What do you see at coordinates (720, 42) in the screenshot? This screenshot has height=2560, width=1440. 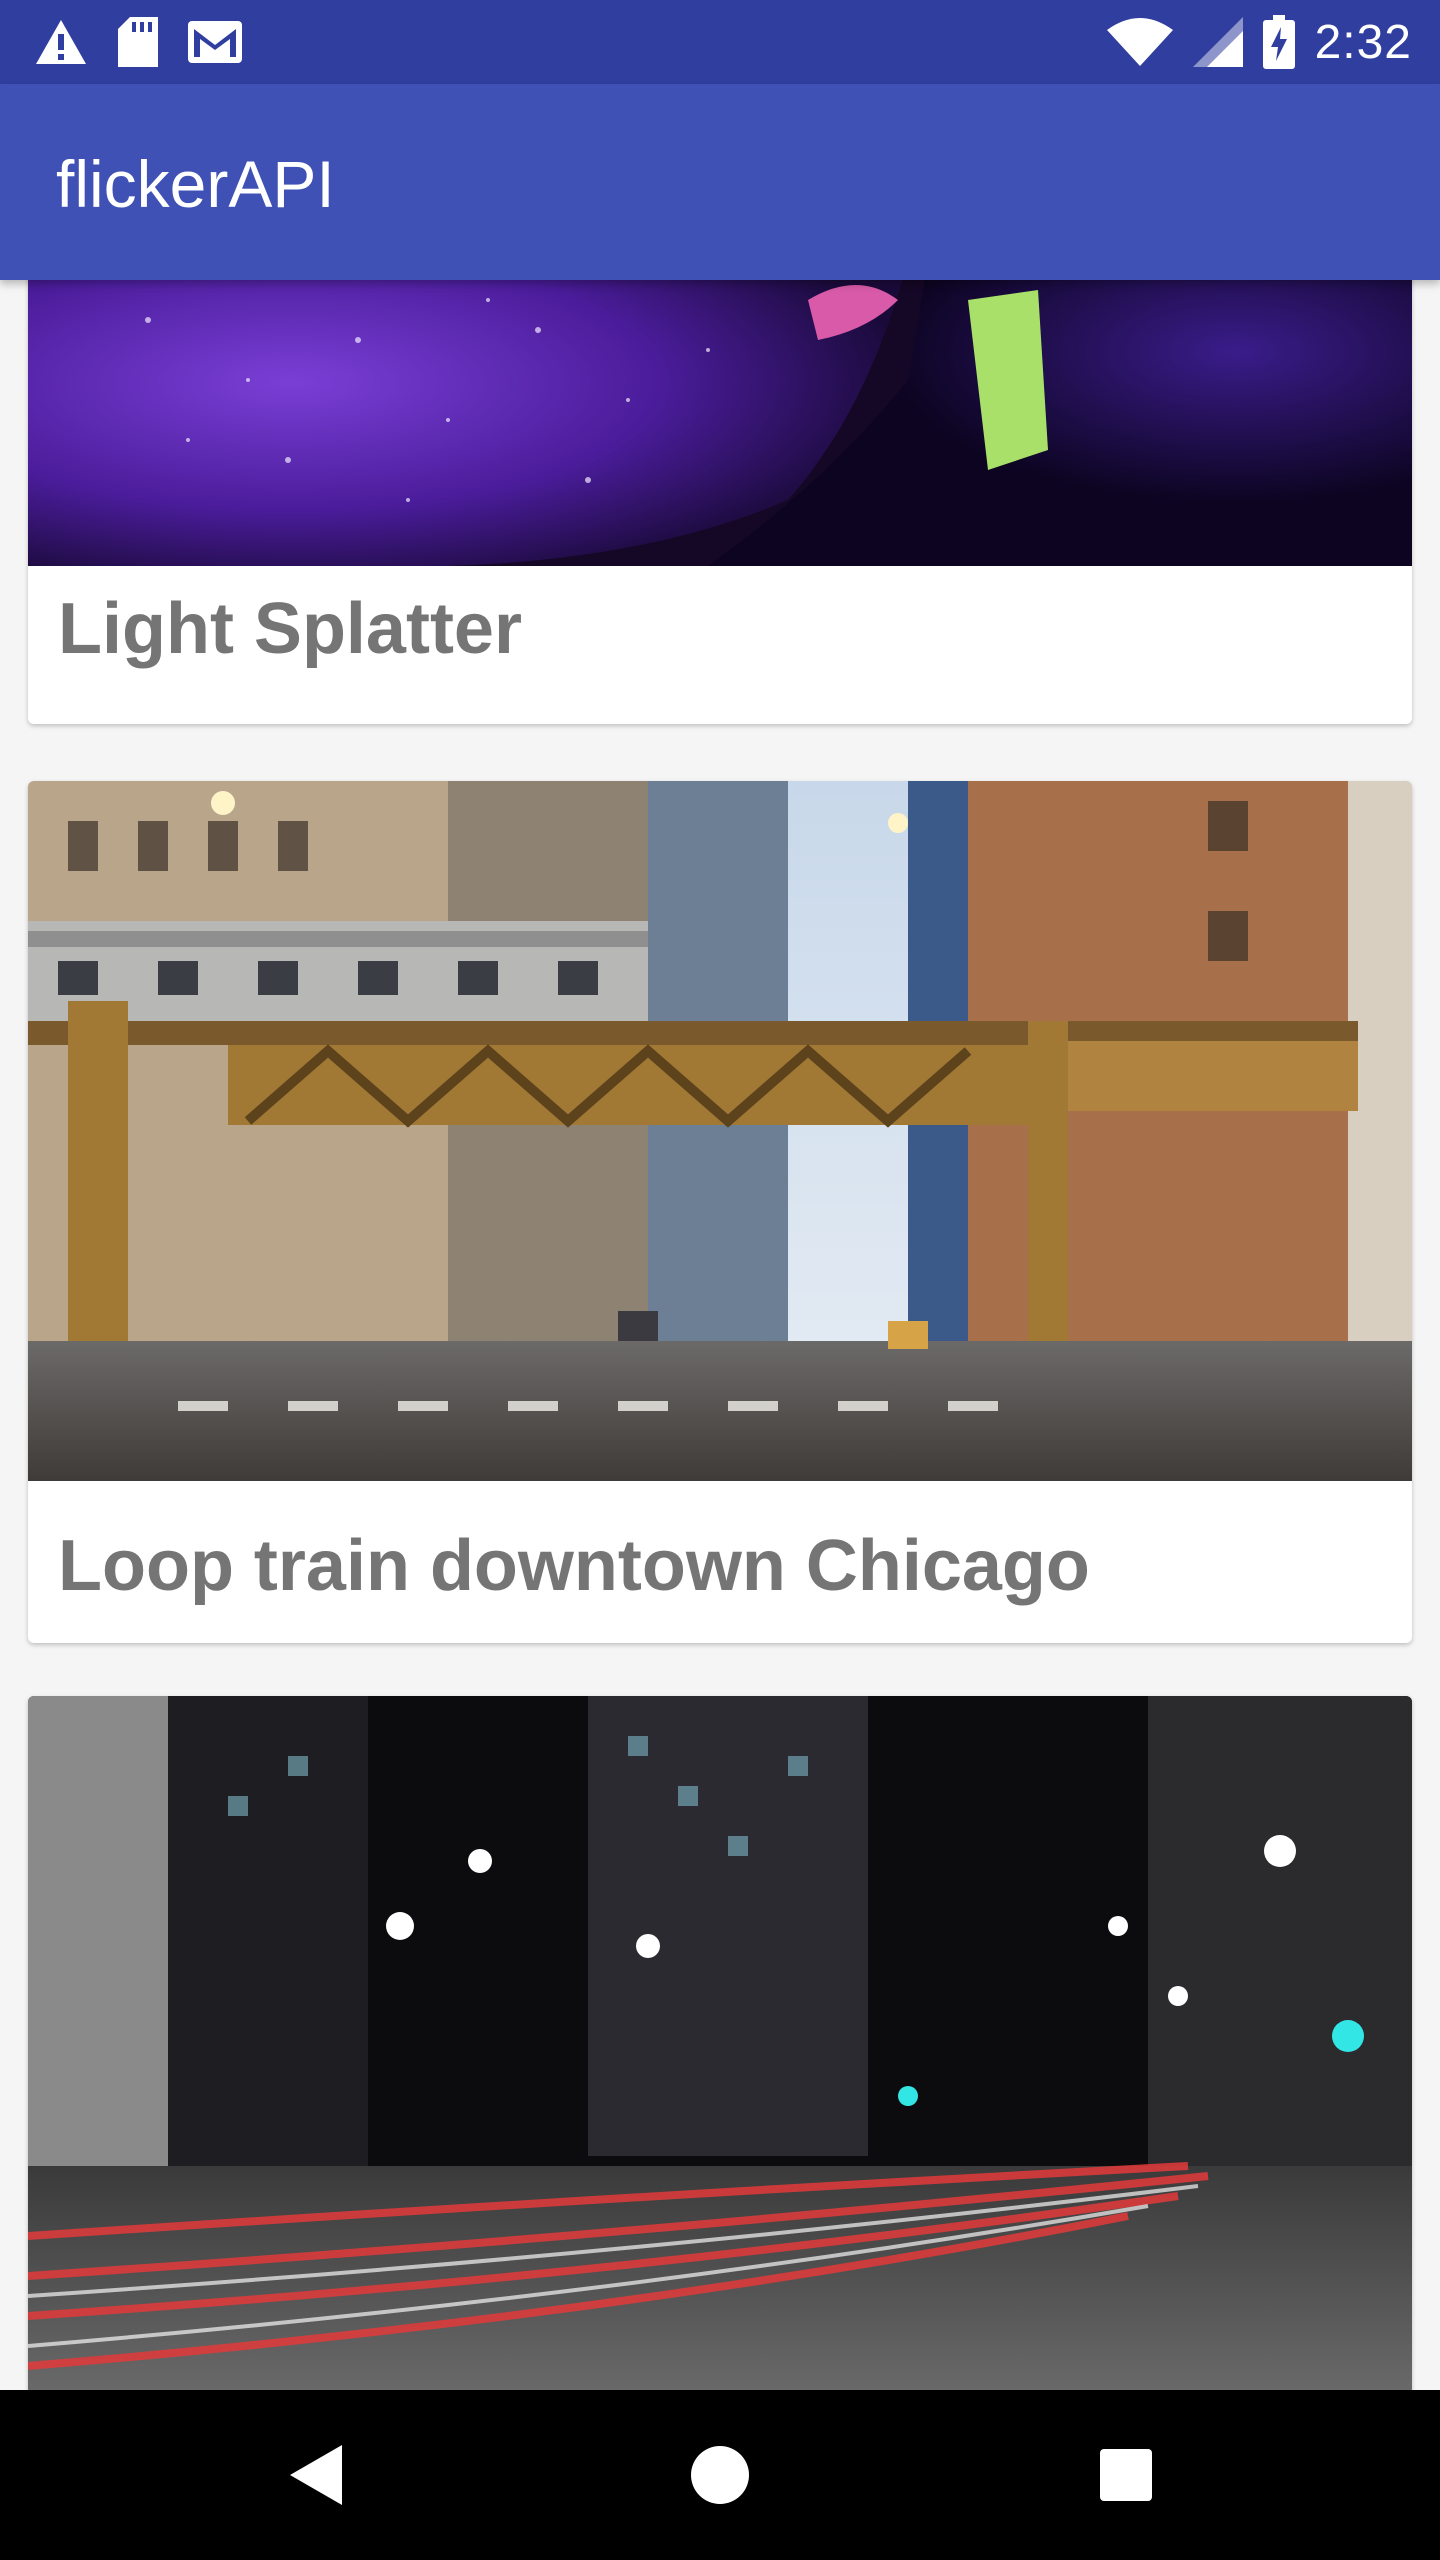 I see `status-bar: 2:32` at bounding box center [720, 42].